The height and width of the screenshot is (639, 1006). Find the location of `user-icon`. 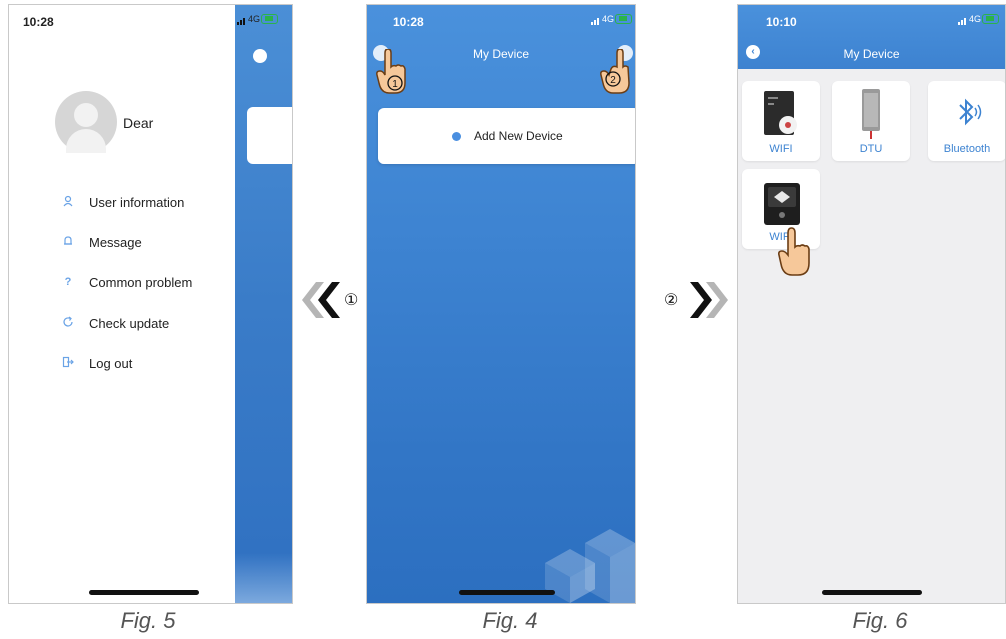

user-icon is located at coordinates (68, 202).